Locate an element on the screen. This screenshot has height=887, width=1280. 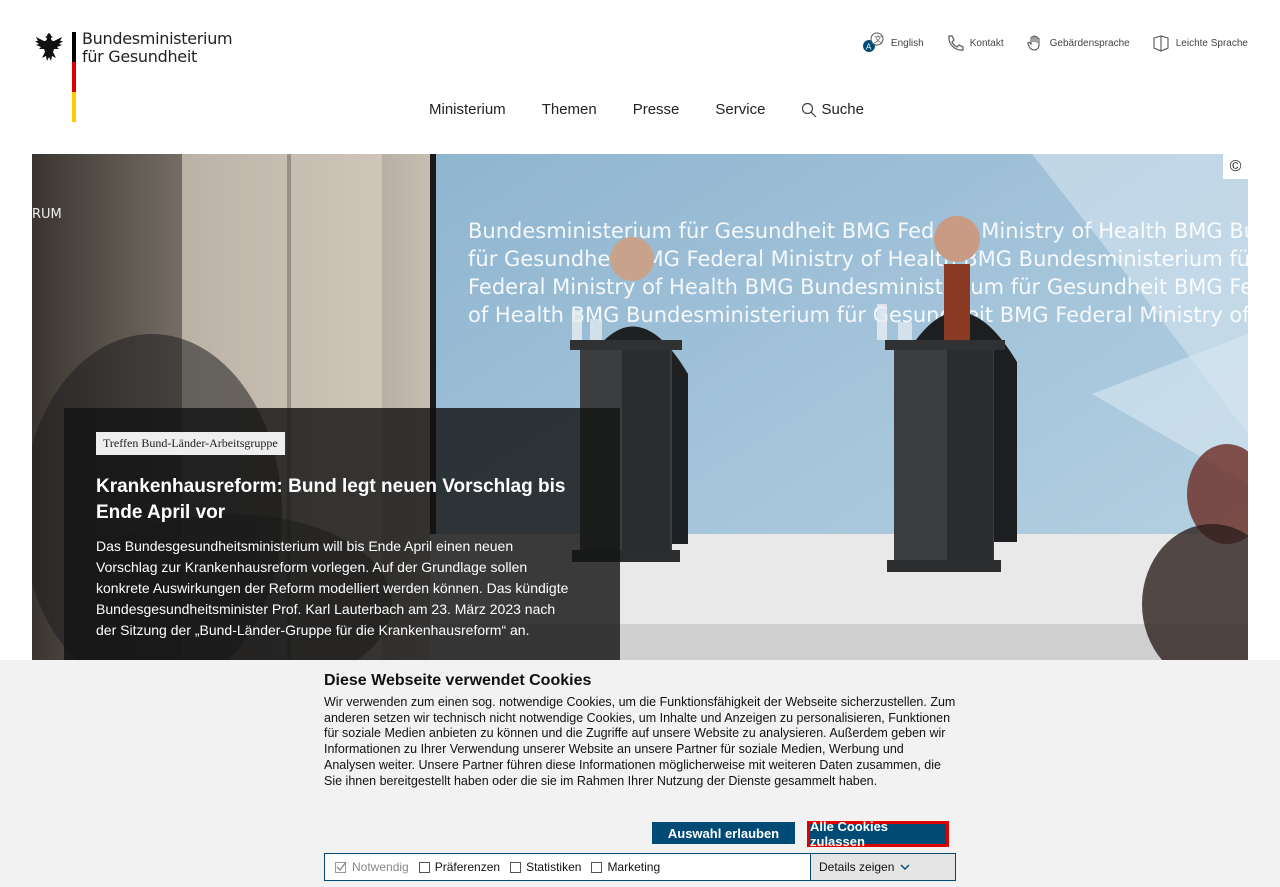
checkbox-marketing is located at coordinates (597, 867).